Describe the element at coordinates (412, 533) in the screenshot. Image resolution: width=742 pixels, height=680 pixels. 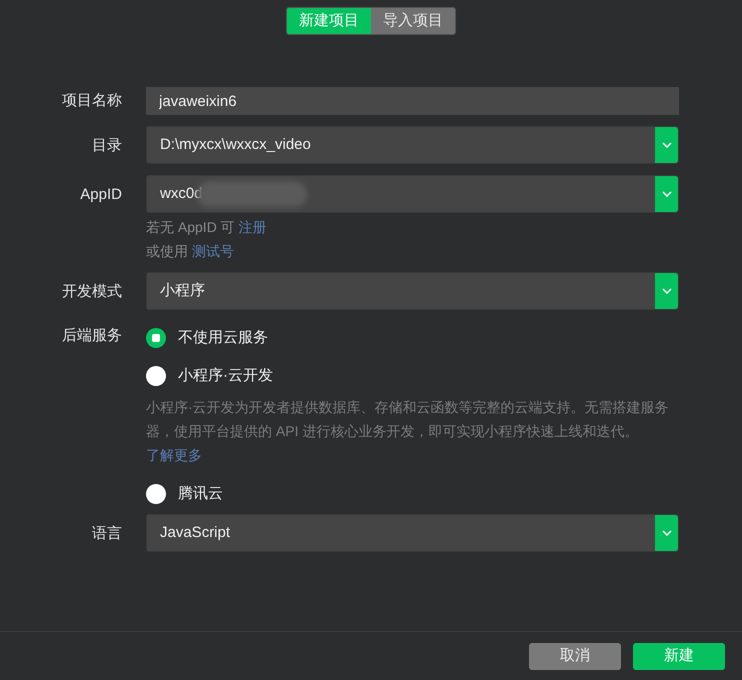
I see `dropdown-field: JavaScript` at that location.